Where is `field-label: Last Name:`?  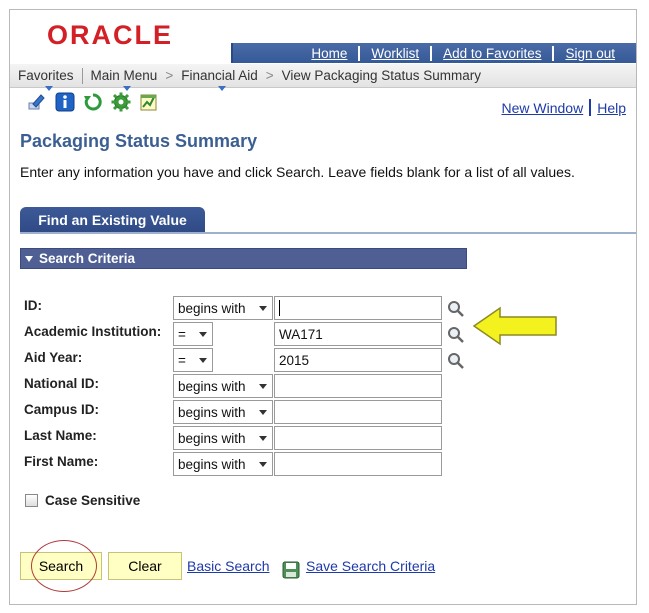 field-label: Last Name: is located at coordinates (60, 435).